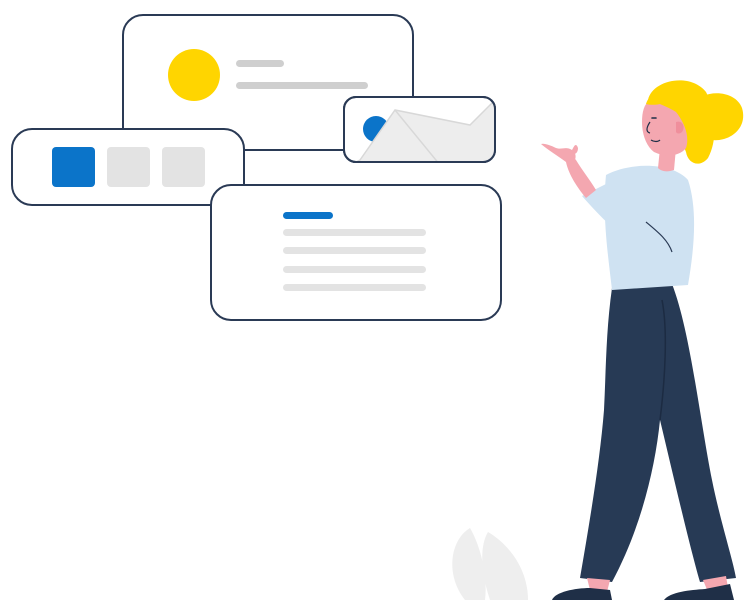 This screenshot has width=744, height=600. Describe the element at coordinates (582, 594) in the screenshot. I see `shoe-left` at that location.